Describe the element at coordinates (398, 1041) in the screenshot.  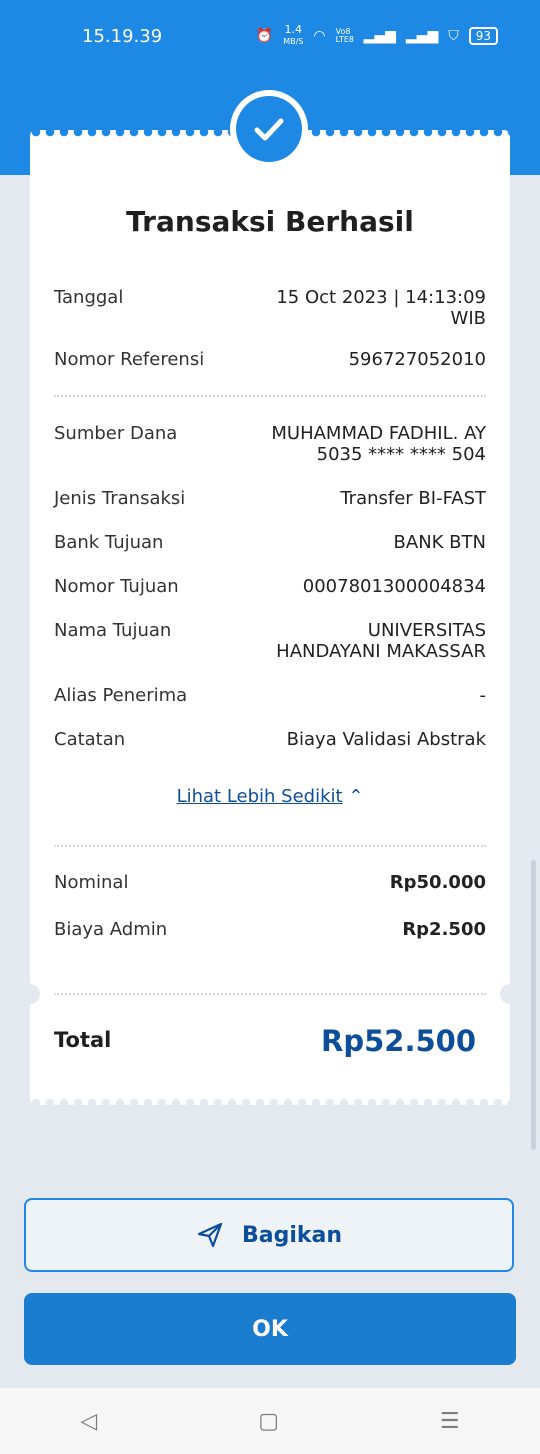
I see `total-value: Rp52.500` at that location.